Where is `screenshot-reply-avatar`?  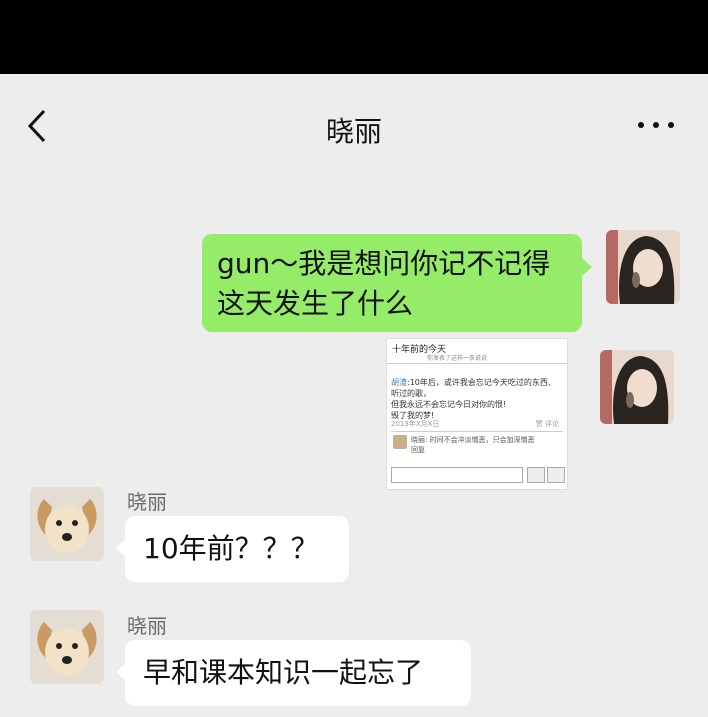
screenshot-reply-avatar is located at coordinates (400, 442).